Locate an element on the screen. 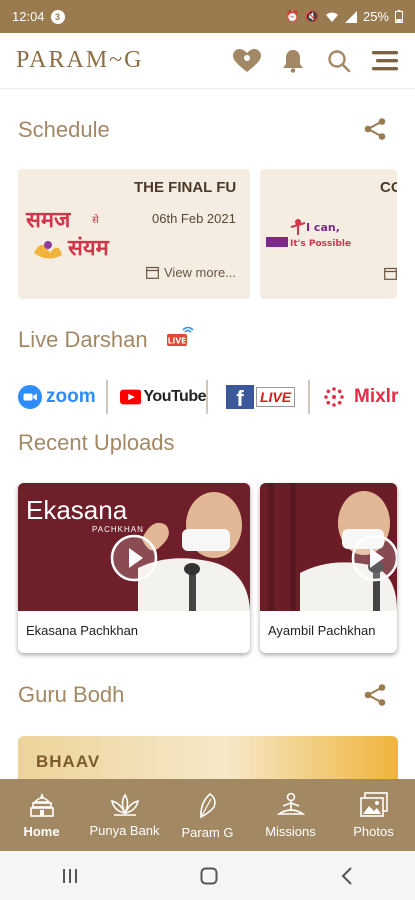 Image resolution: width=415 pixels, height=900 pixels. live-badge-text: LIVE is located at coordinates (177, 341).